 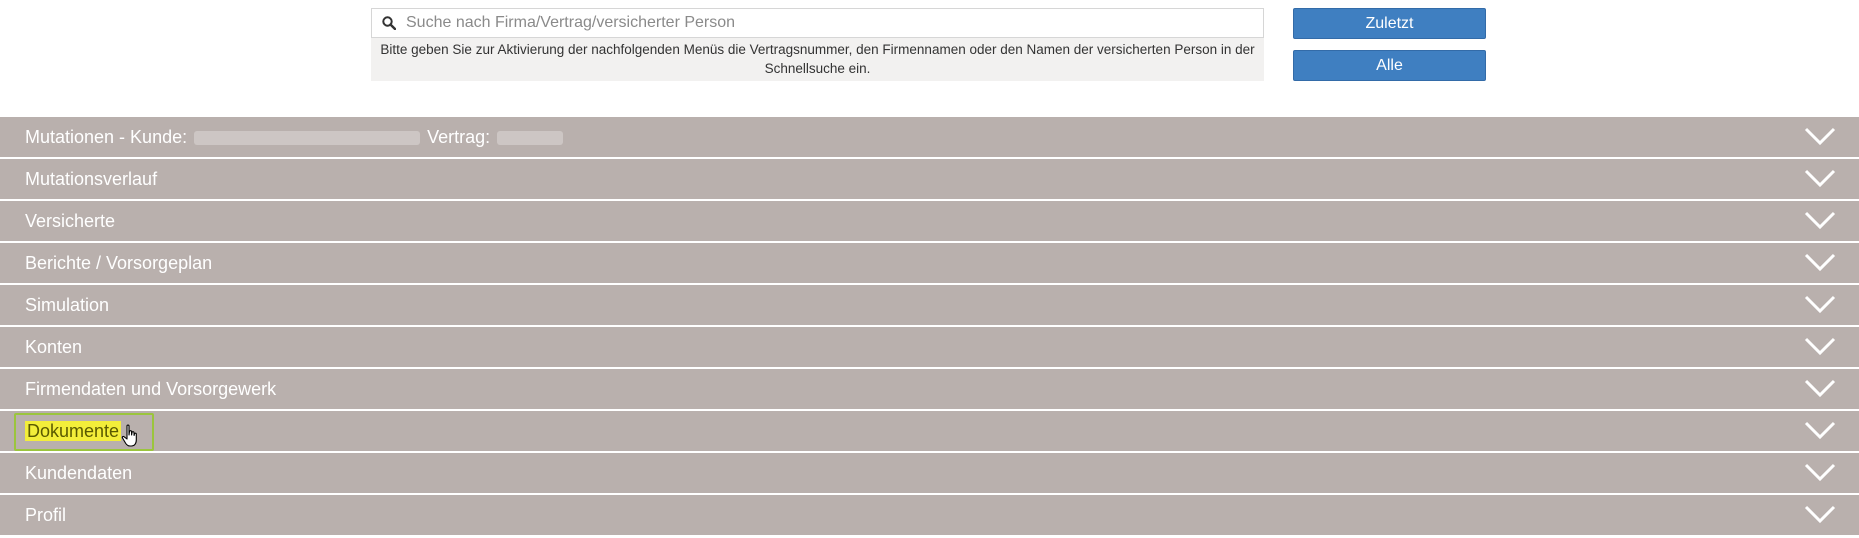 What do you see at coordinates (54, 346) in the screenshot?
I see `accordion-item-label: Konten` at bounding box center [54, 346].